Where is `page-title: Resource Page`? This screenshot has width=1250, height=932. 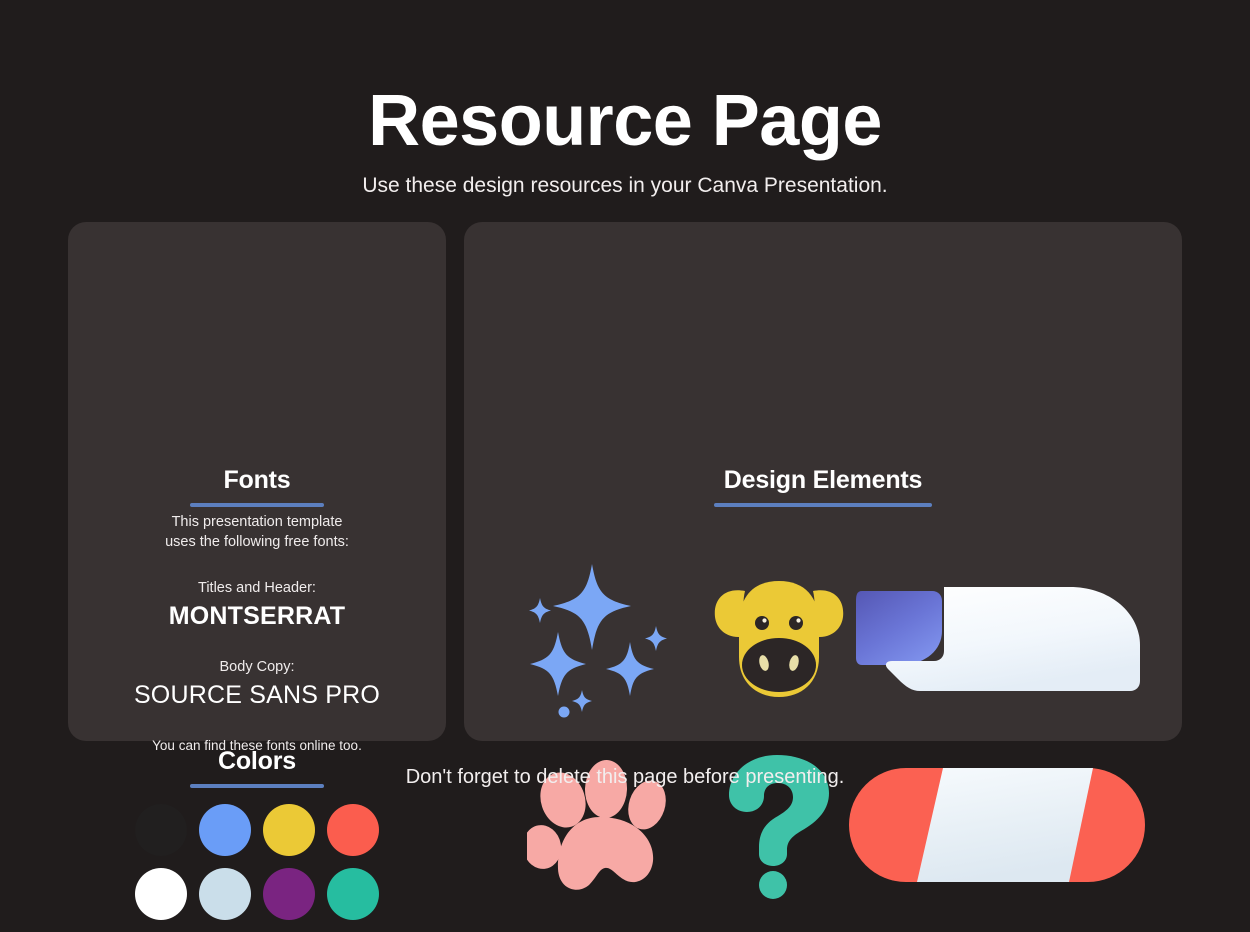
page-title: Resource Page is located at coordinates (625, 121).